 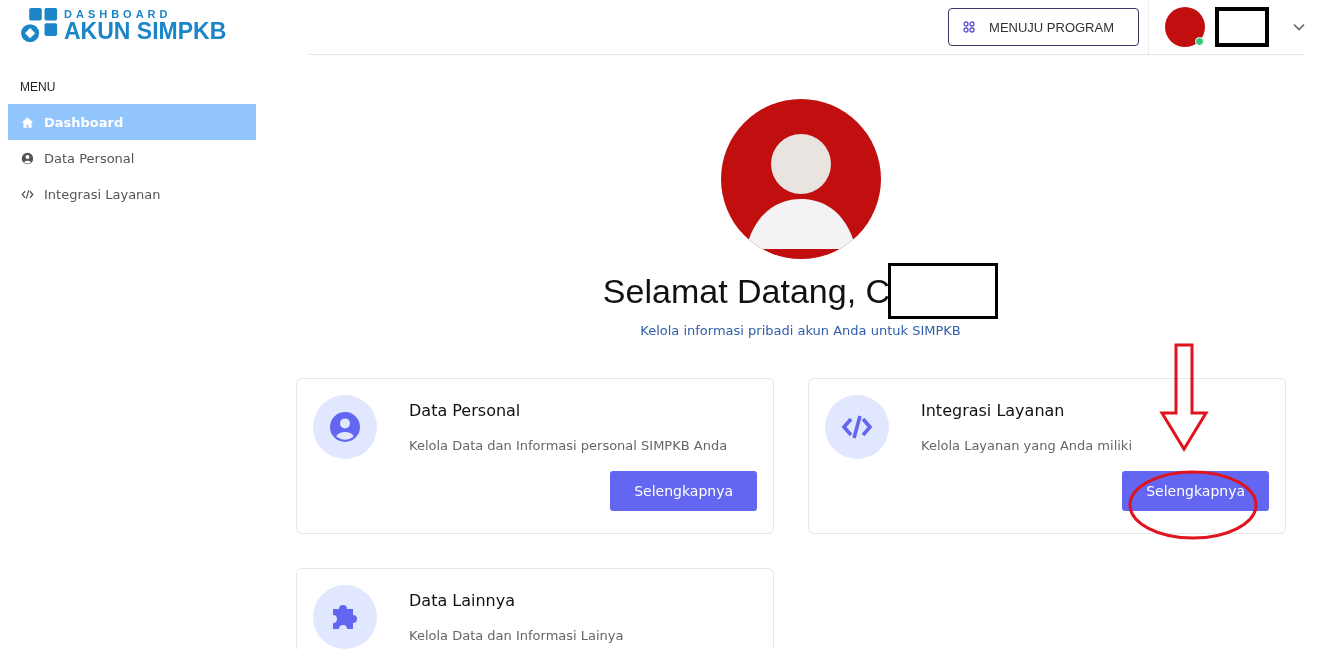 I want to click on card-title: Integrasi Layanan, so click(x=993, y=410).